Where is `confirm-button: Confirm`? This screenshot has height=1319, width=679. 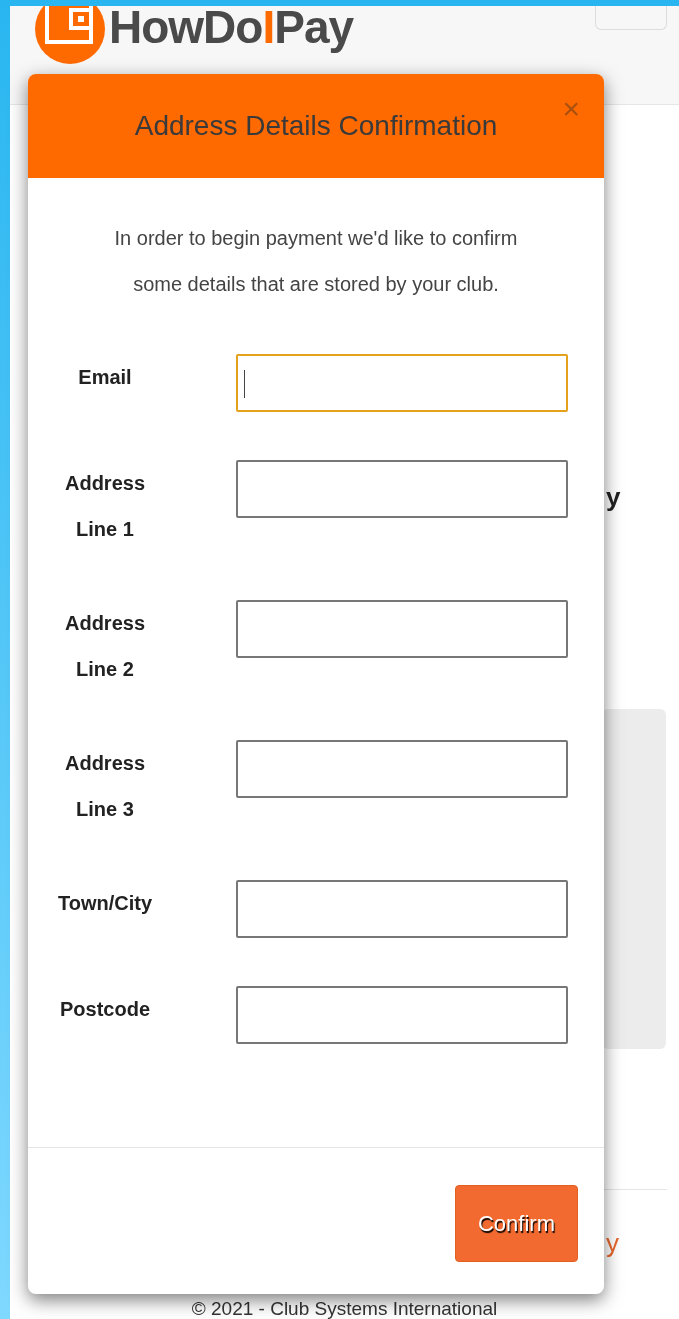 confirm-button: Confirm is located at coordinates (516, 1223).